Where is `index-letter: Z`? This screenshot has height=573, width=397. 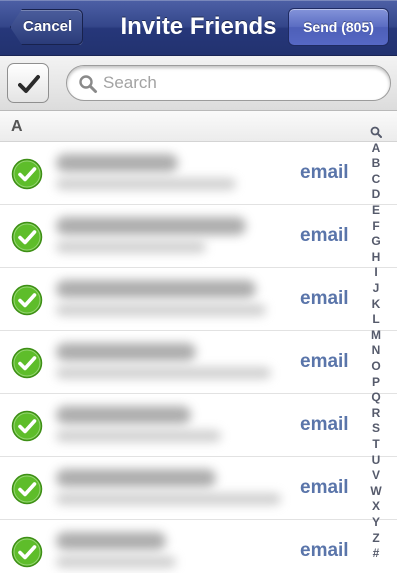
index-letter: Z is located at coordinates (376, 538).